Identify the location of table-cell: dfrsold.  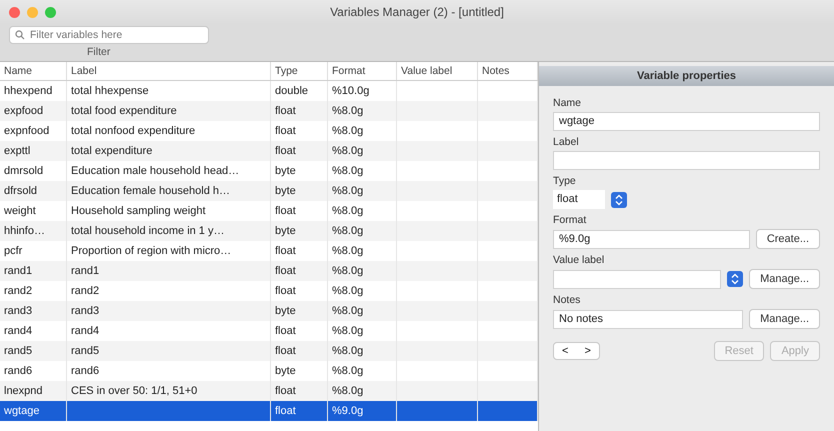
(21, 191).